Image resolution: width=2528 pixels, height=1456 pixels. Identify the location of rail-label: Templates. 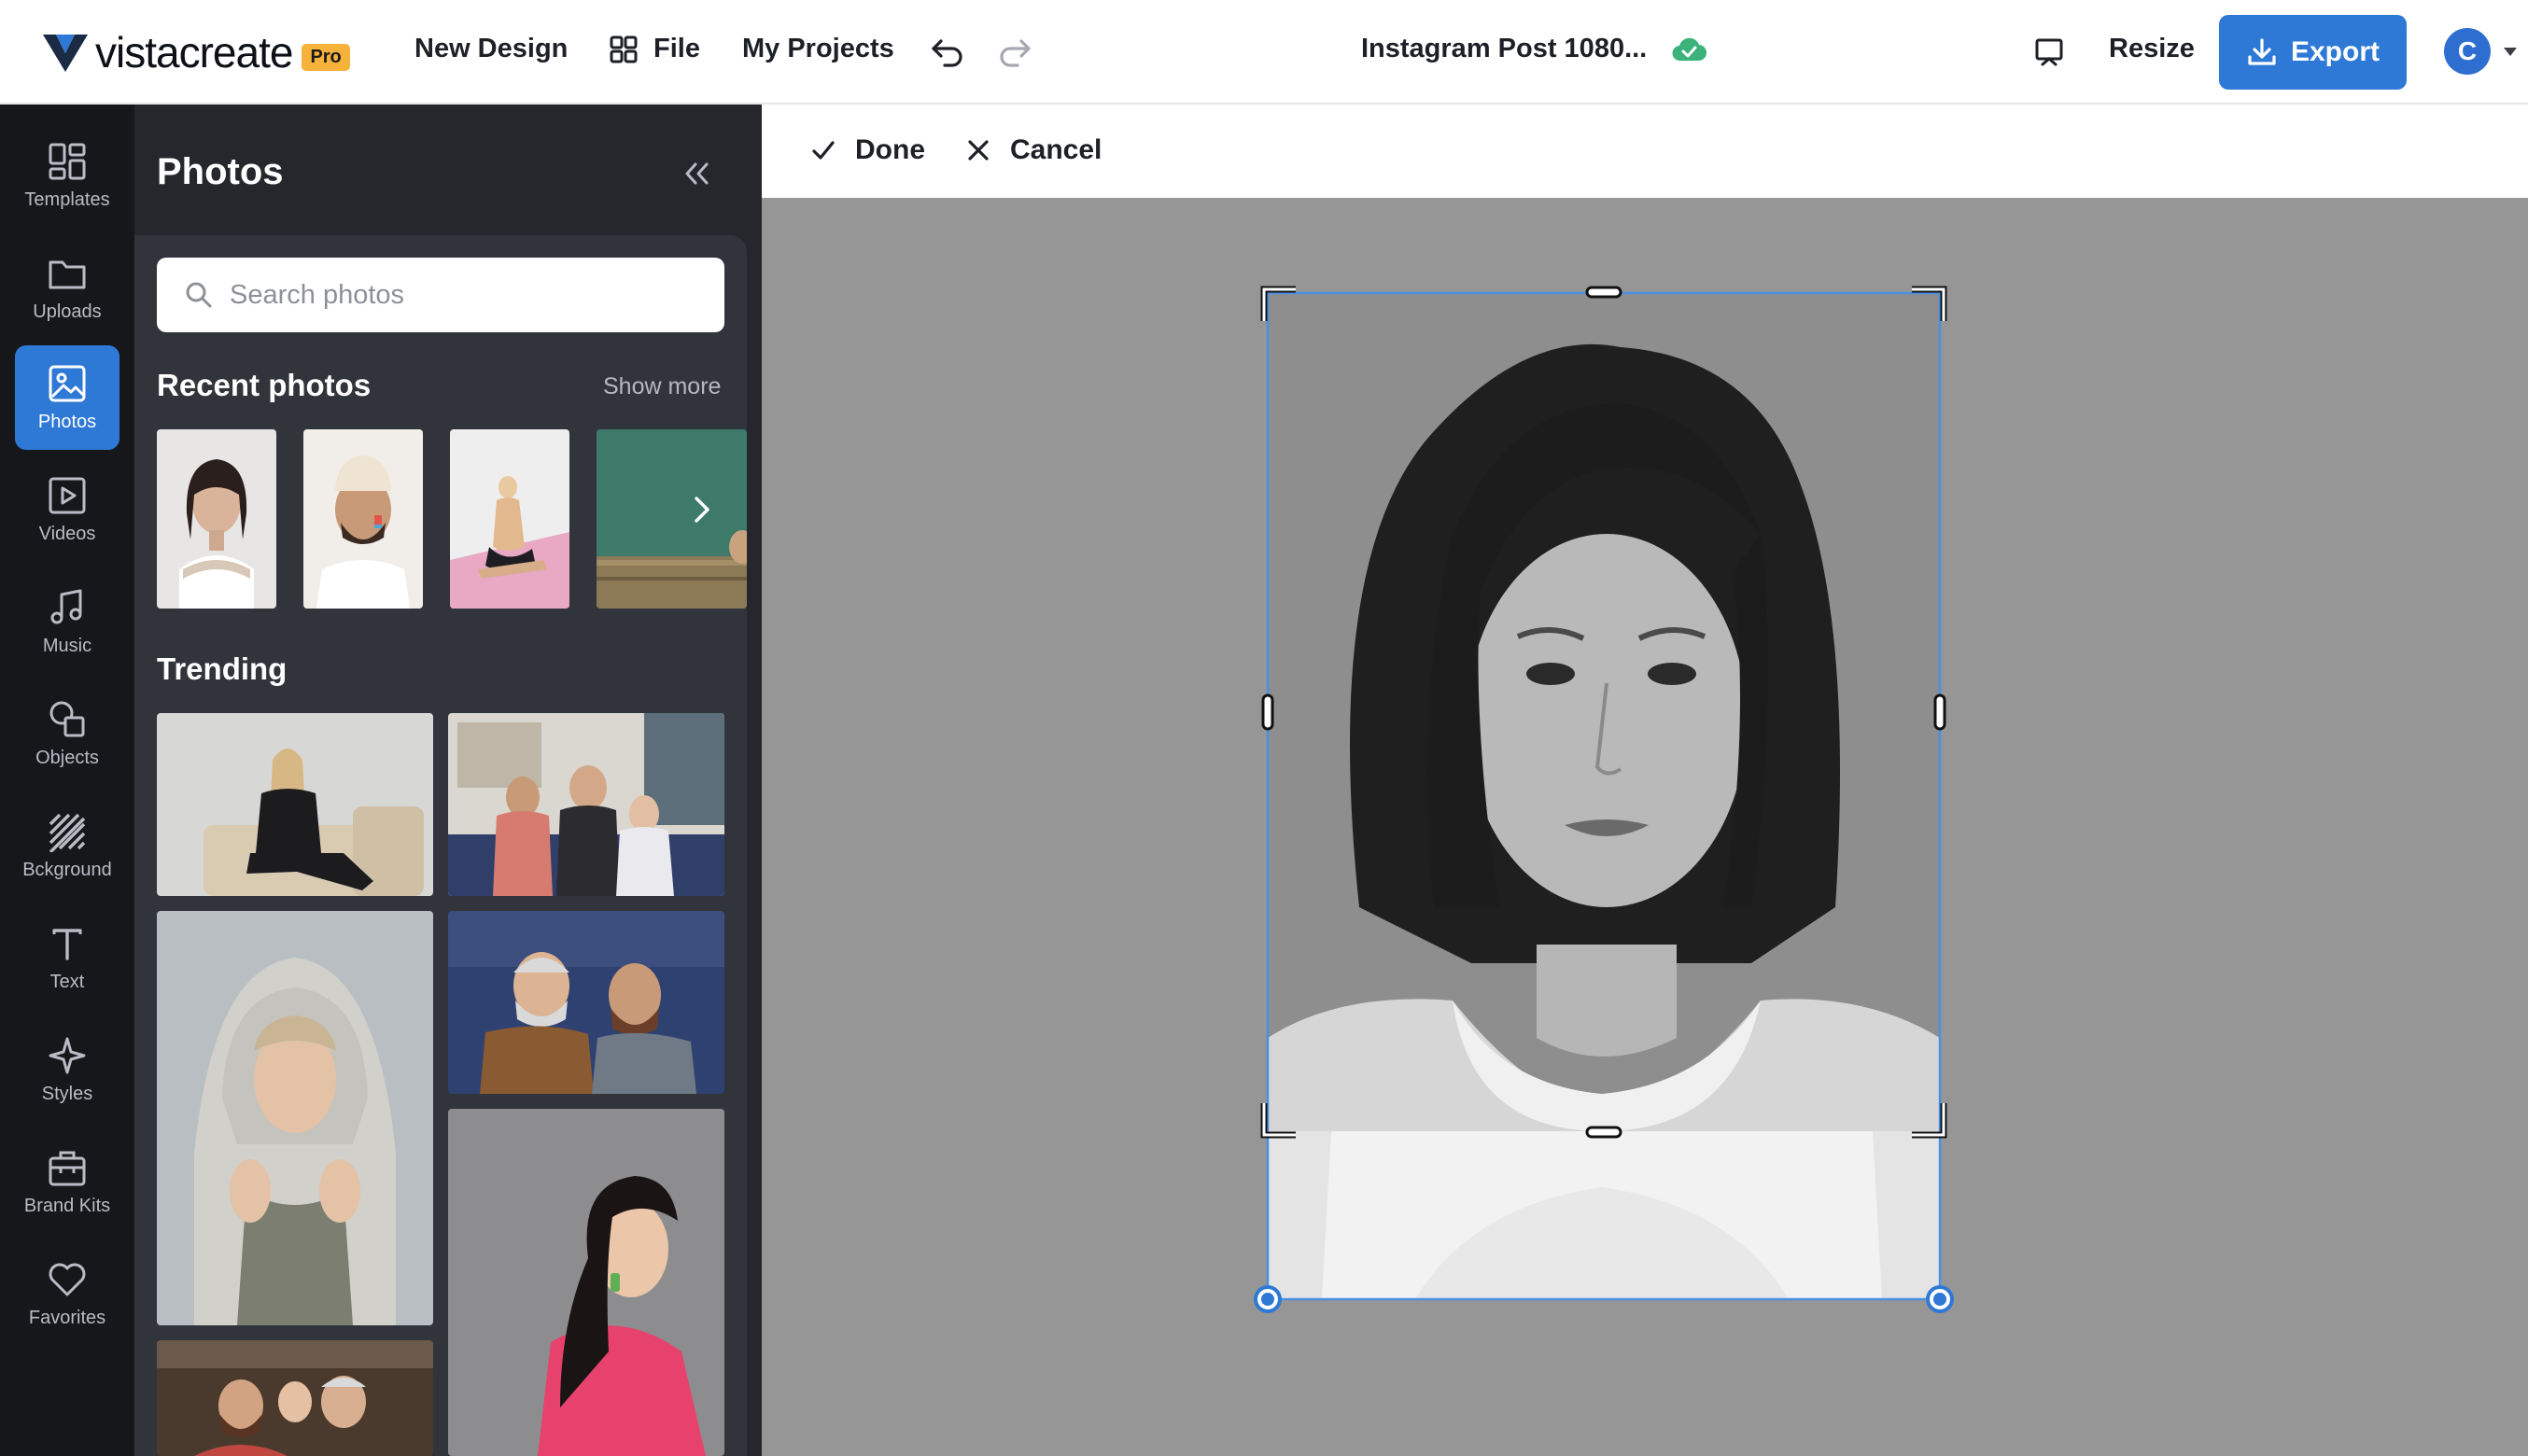
(67, 199).